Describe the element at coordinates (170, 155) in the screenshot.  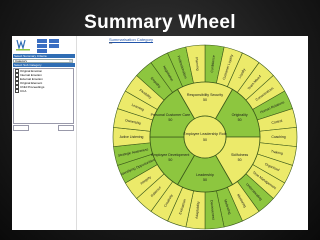
I see `inner-segment-label: Employee Development` at that location.